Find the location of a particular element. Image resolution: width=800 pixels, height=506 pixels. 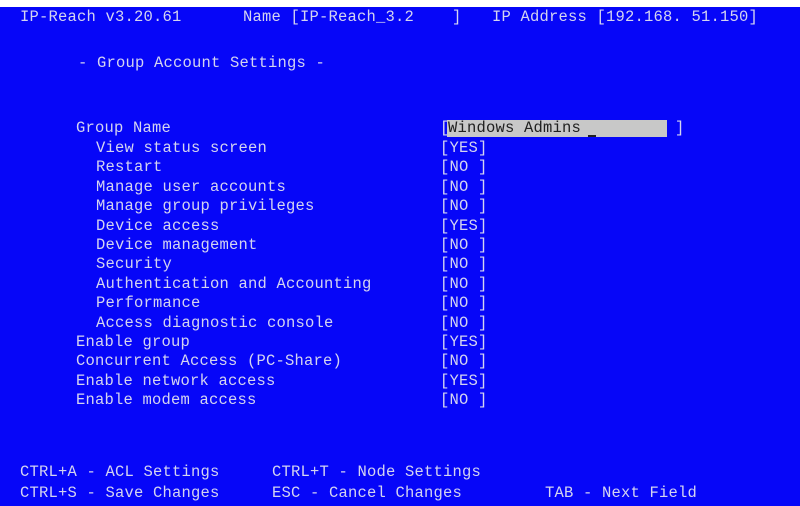

group-name-label: Group Name is located at coordinates (124, 128).